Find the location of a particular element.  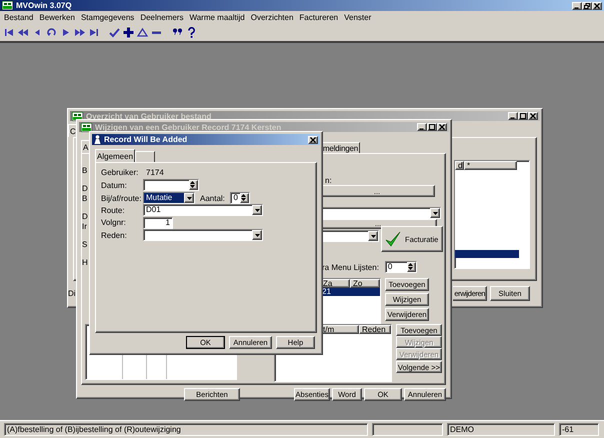

number-field: 1 is located at coordinates (158, 222).